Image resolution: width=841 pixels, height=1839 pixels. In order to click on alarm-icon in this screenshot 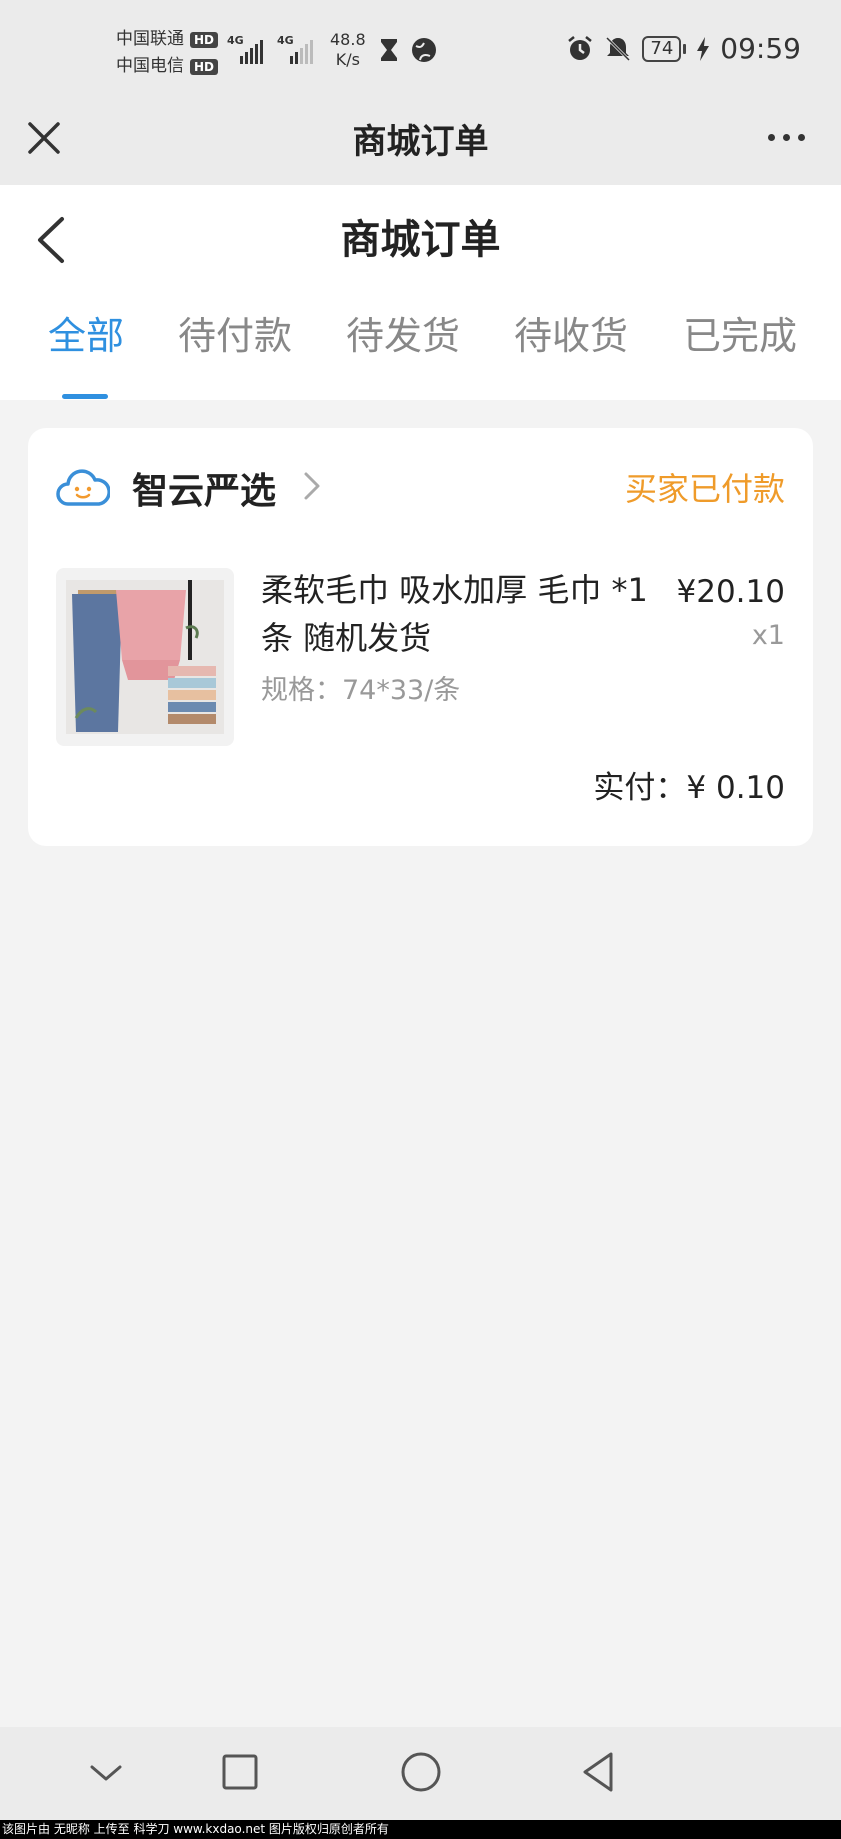, I will do `click(580, 47)`.